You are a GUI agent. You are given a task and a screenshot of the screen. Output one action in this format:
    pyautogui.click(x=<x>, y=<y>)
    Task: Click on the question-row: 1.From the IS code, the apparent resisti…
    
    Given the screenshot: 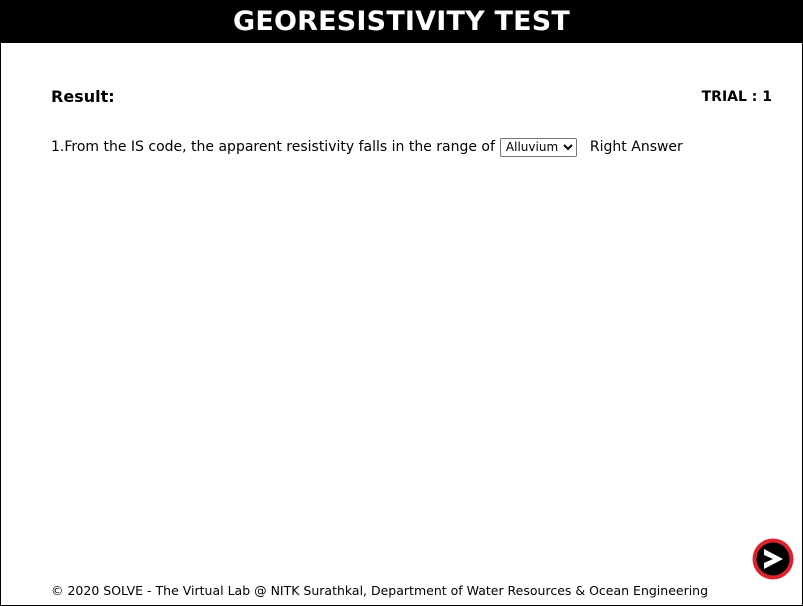 What is the action you would take?
    pyautogui.click(x=367, y=147)
    